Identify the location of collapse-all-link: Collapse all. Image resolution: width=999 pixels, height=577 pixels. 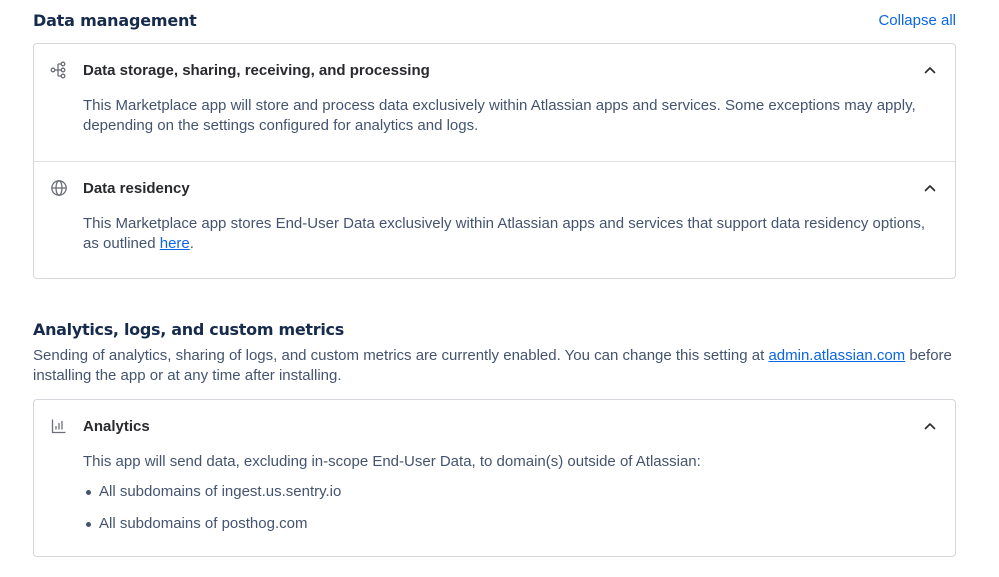
(917, 20).